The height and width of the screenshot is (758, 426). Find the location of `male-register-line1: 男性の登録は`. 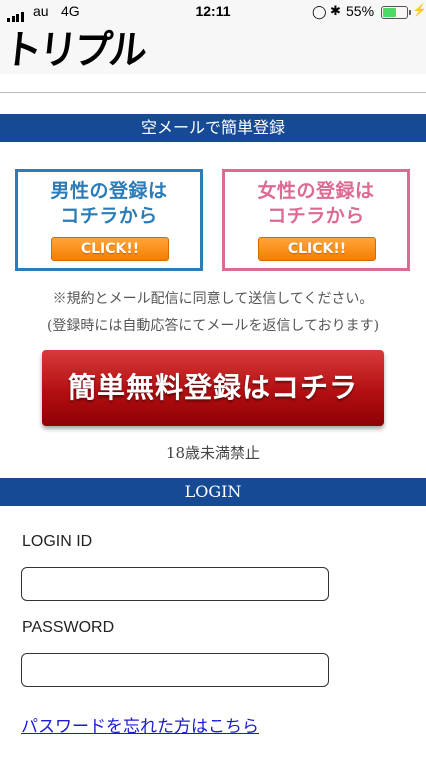

male-register-line1: 男性の登録は is located at coordinates (109, 191).